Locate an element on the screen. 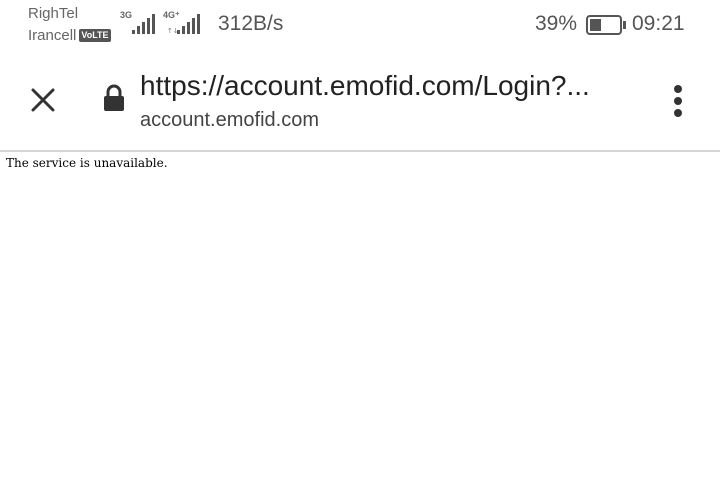  battery-percent: 39% is located at coordinates (556, 23).